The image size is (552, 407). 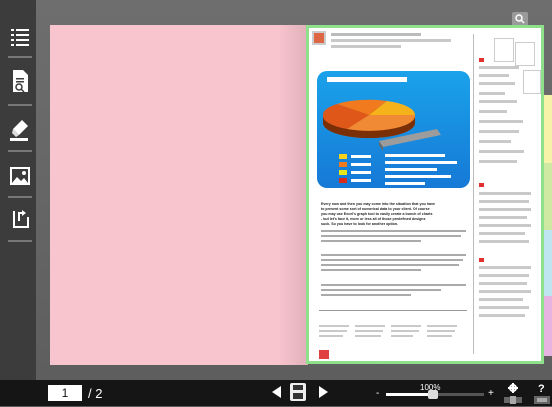 What do you see at coordinates (20, 38) in the screenshot?
I see `table-of-contents-icon` at bounding box center [20, 38].